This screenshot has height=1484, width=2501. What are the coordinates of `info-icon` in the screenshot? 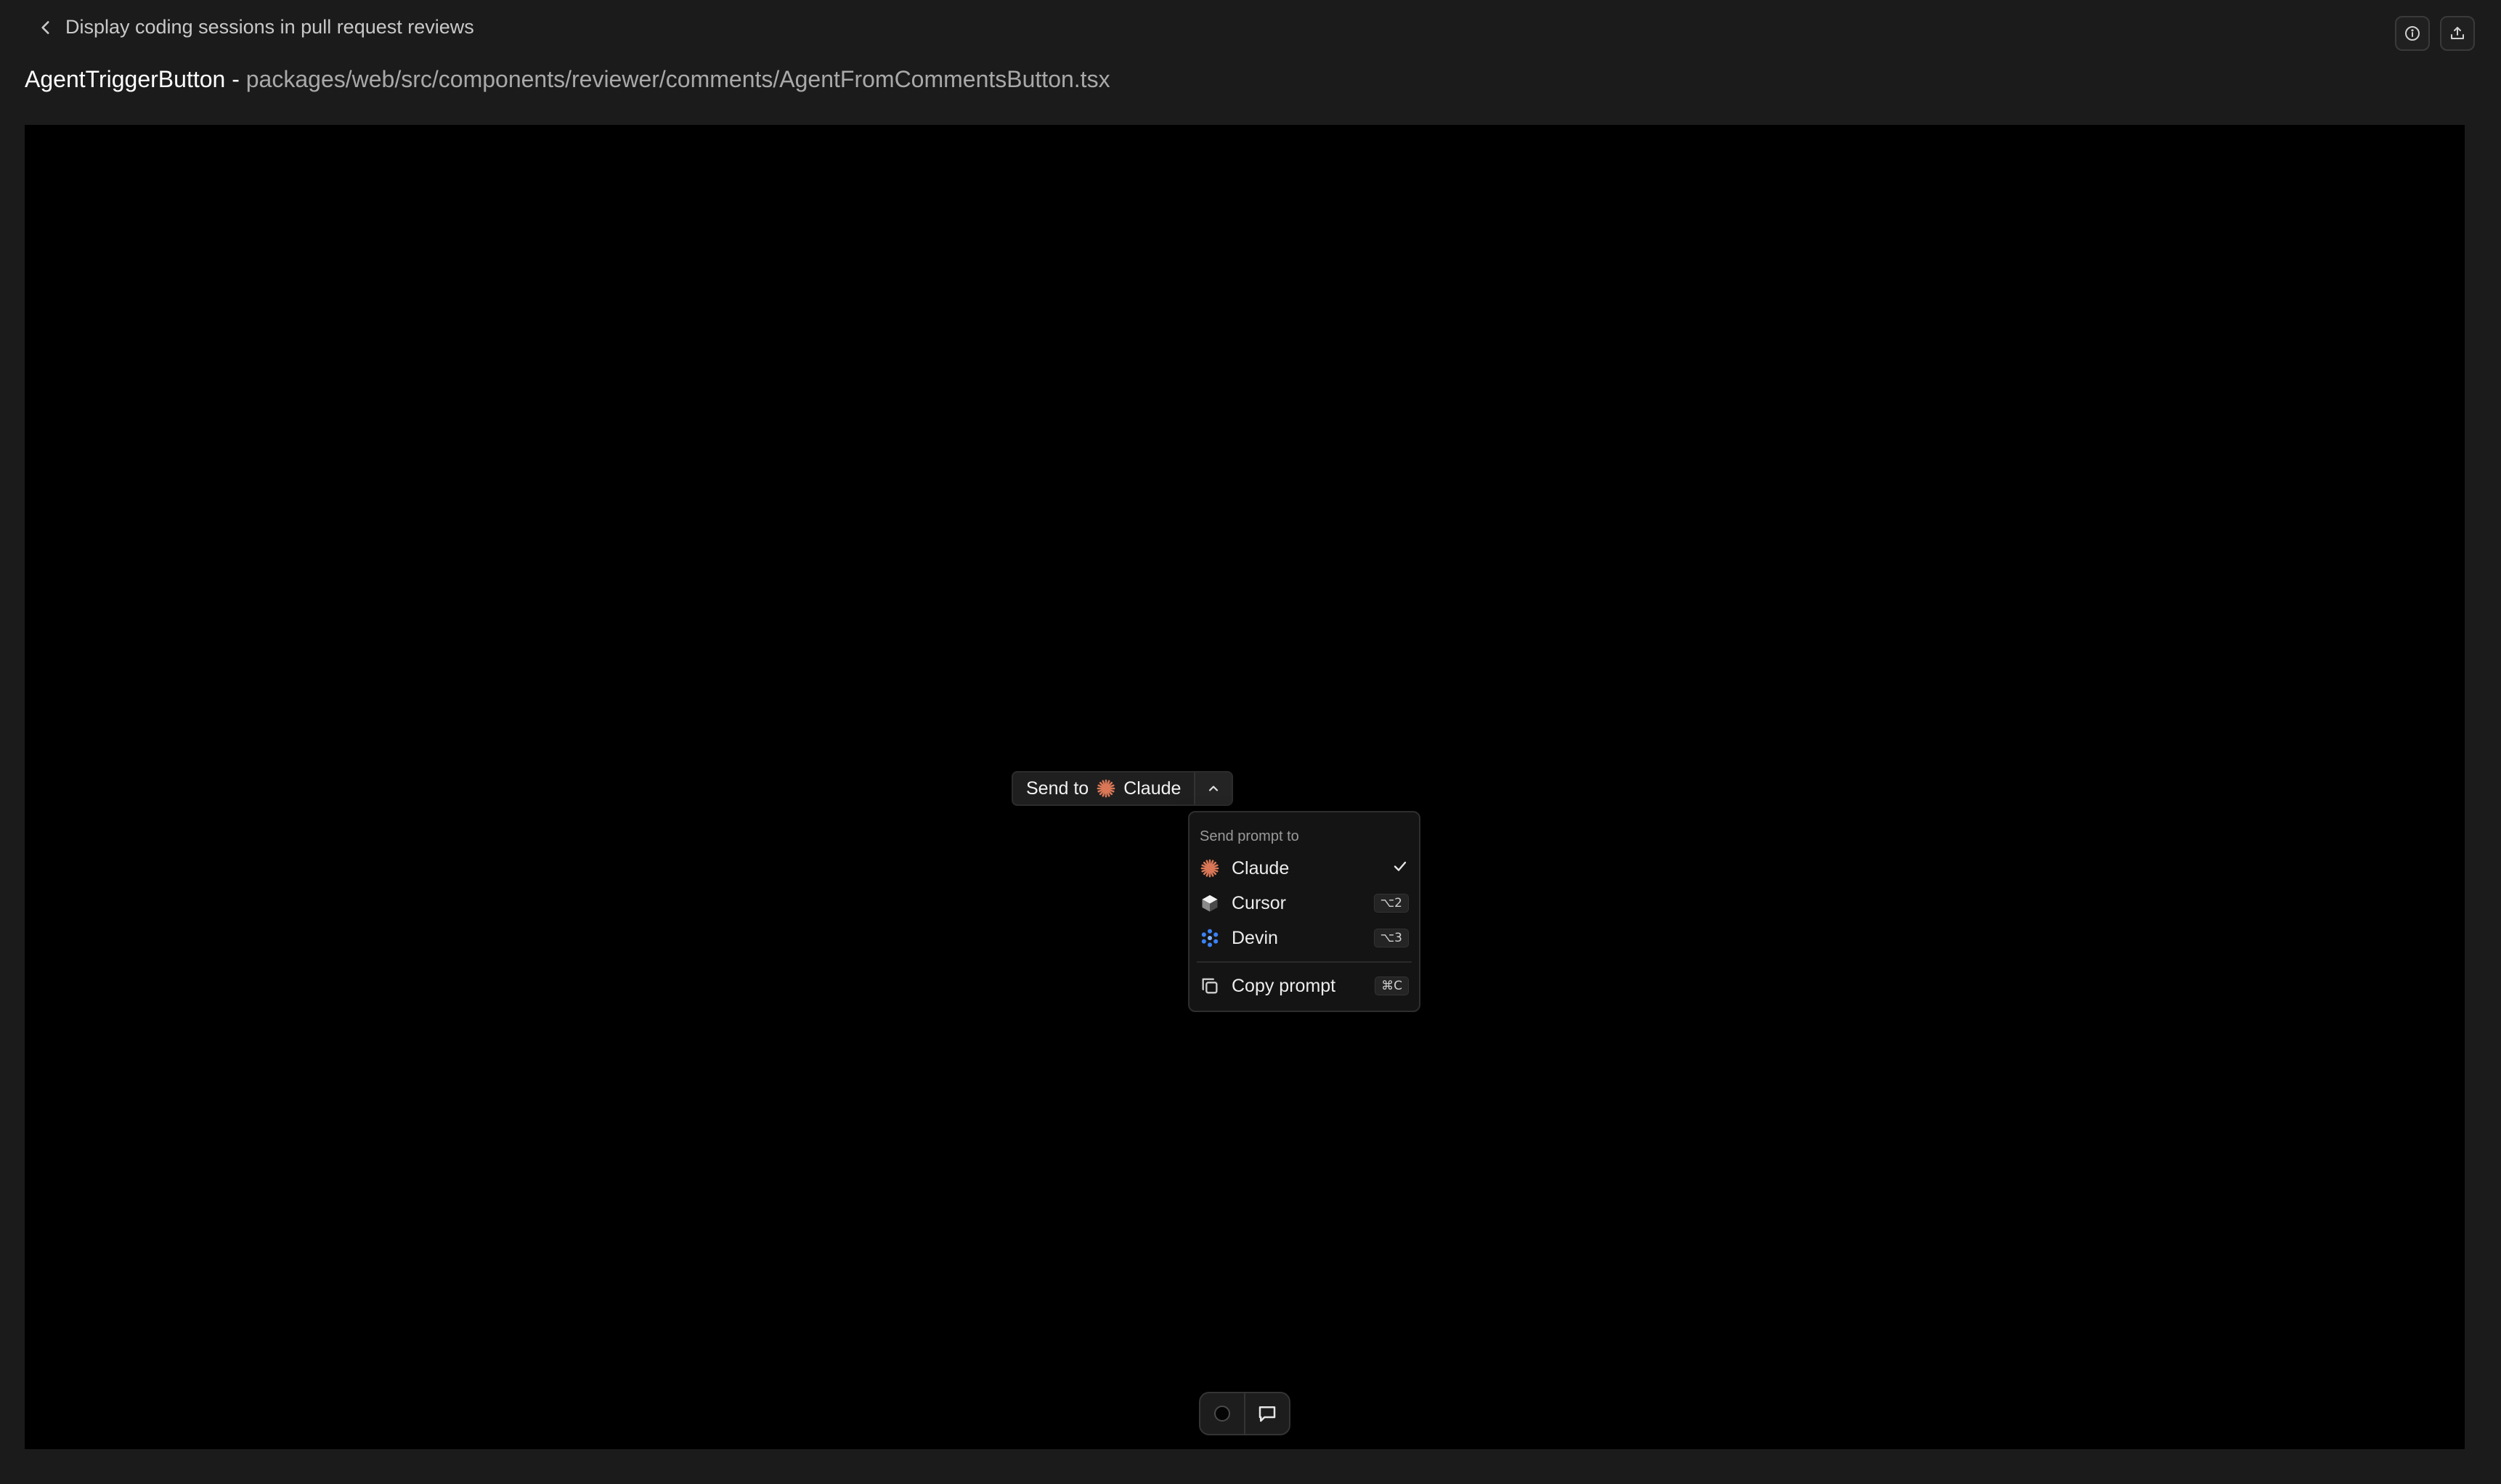 It's located at (2412, 33).